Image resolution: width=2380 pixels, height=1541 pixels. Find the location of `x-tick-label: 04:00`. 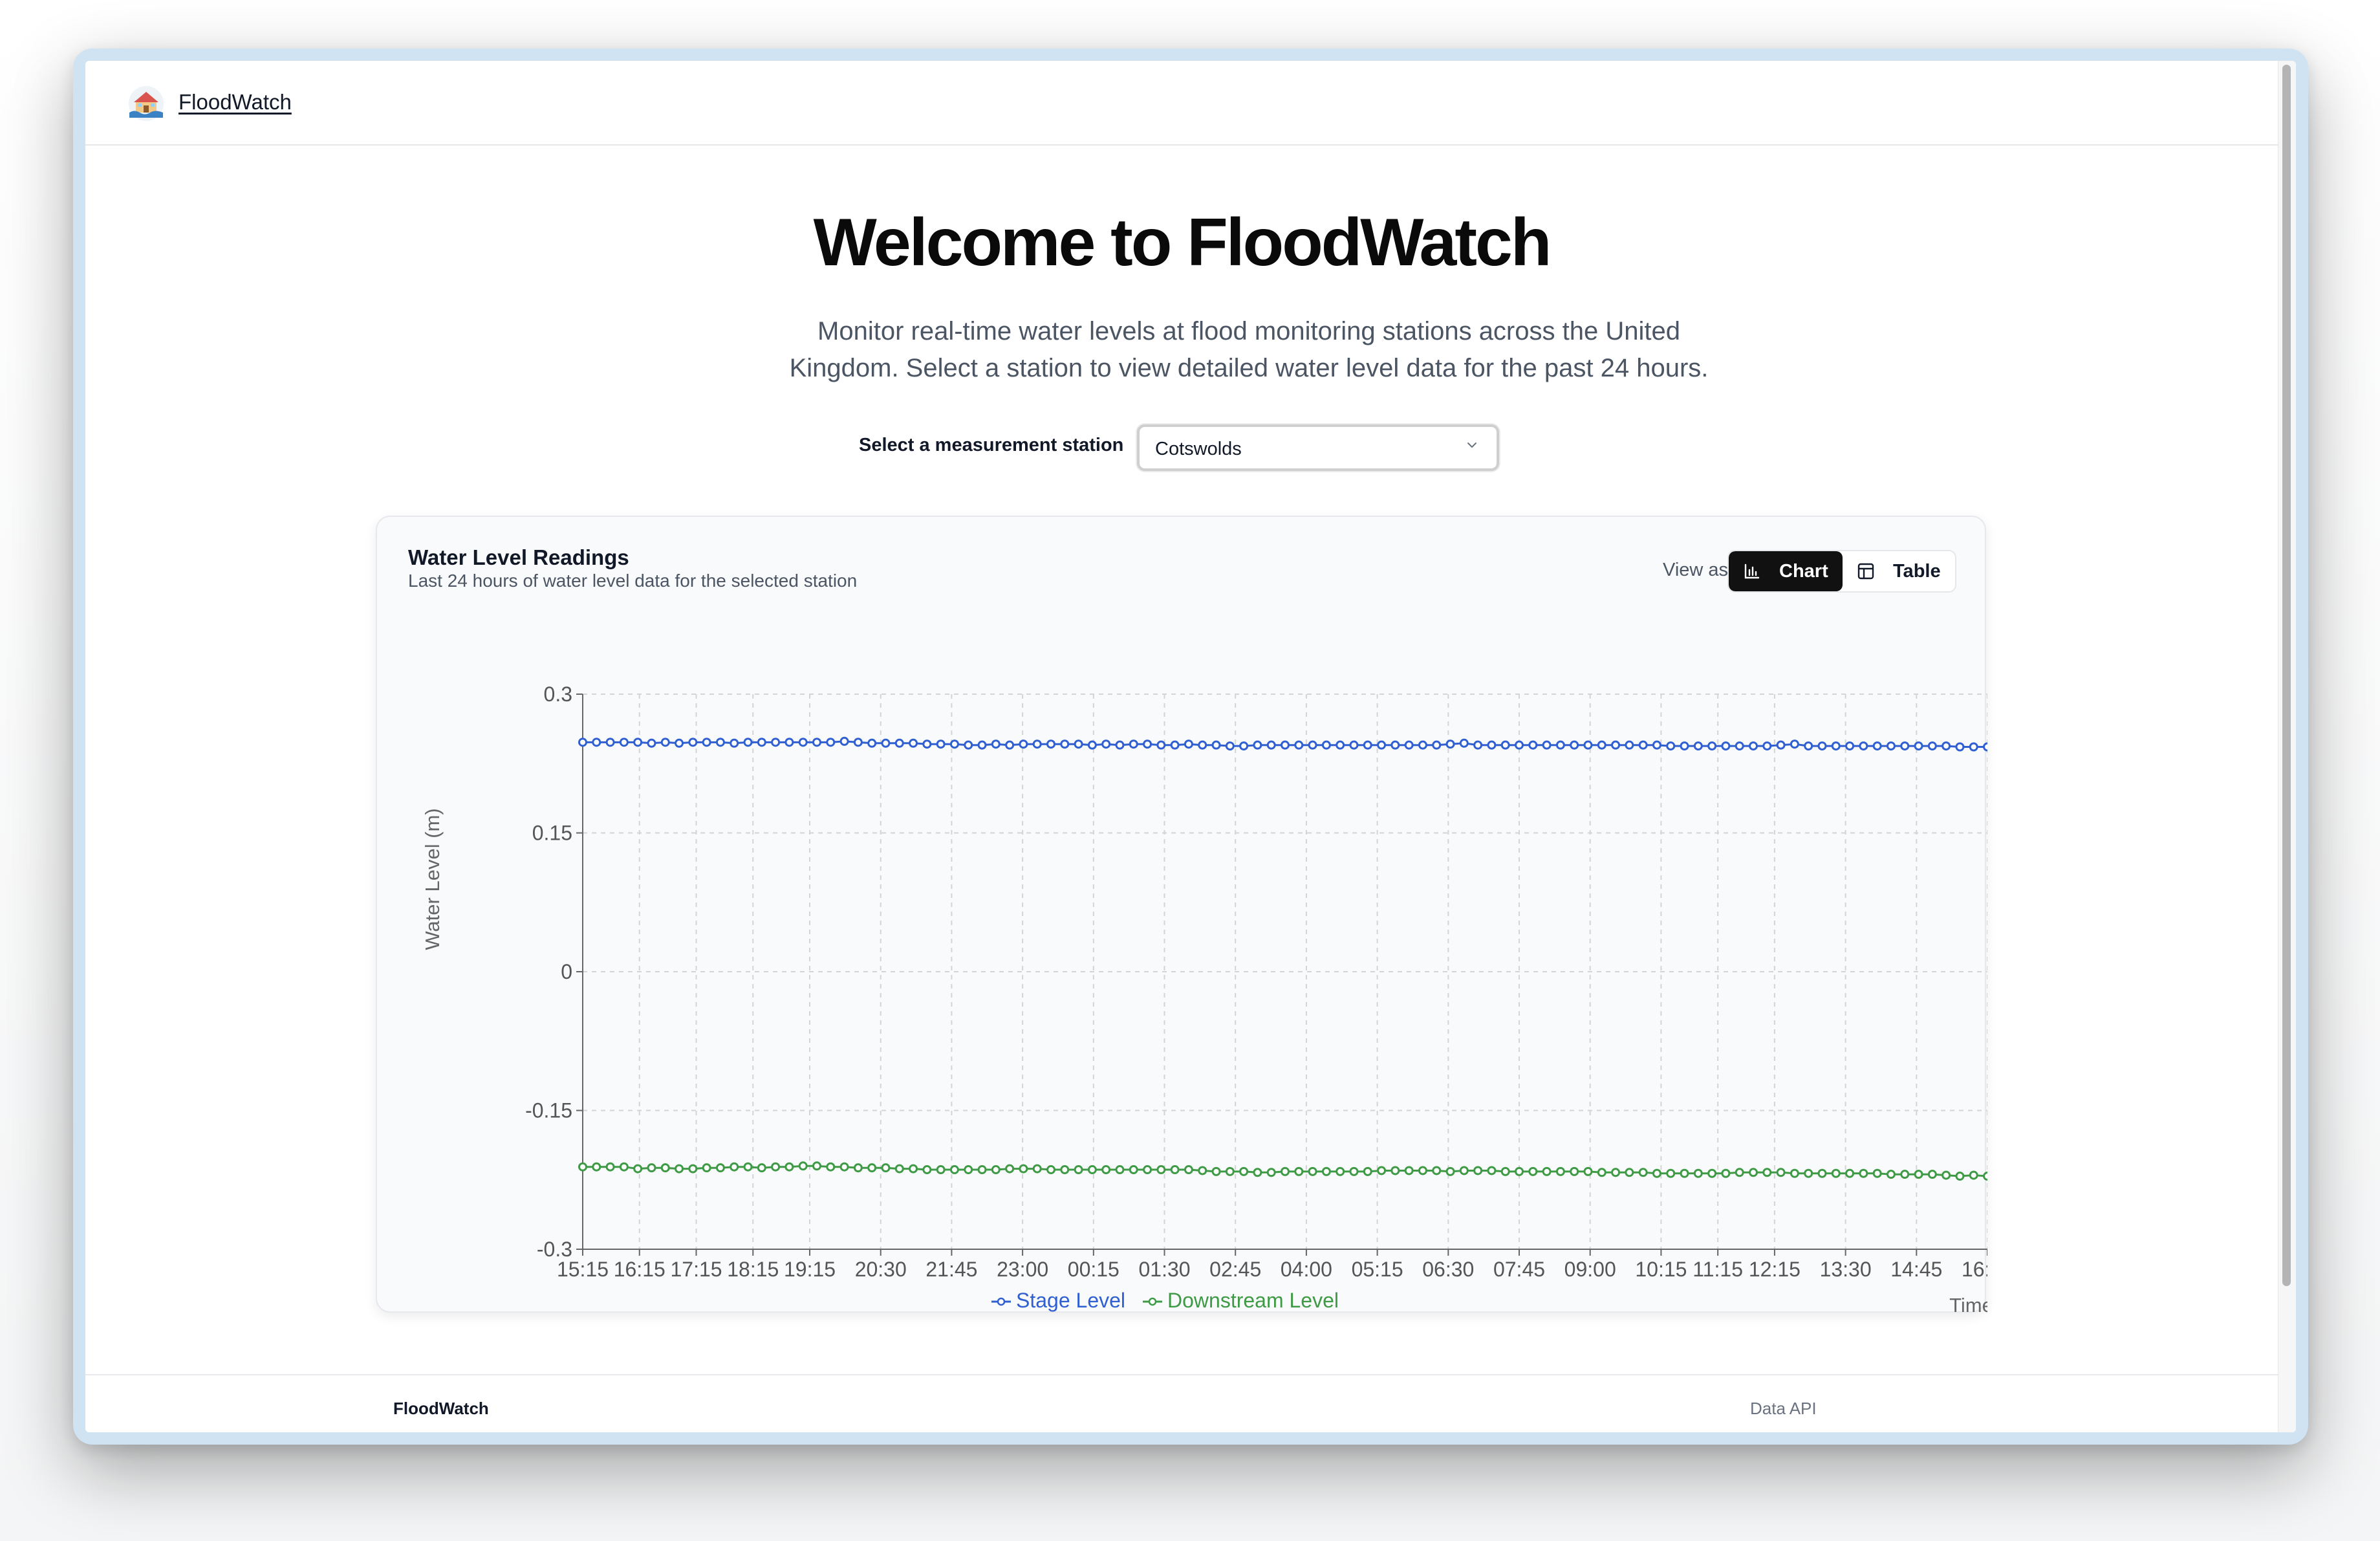

x-tick-label: 04:00 is located at coordinates (1306, 1269).